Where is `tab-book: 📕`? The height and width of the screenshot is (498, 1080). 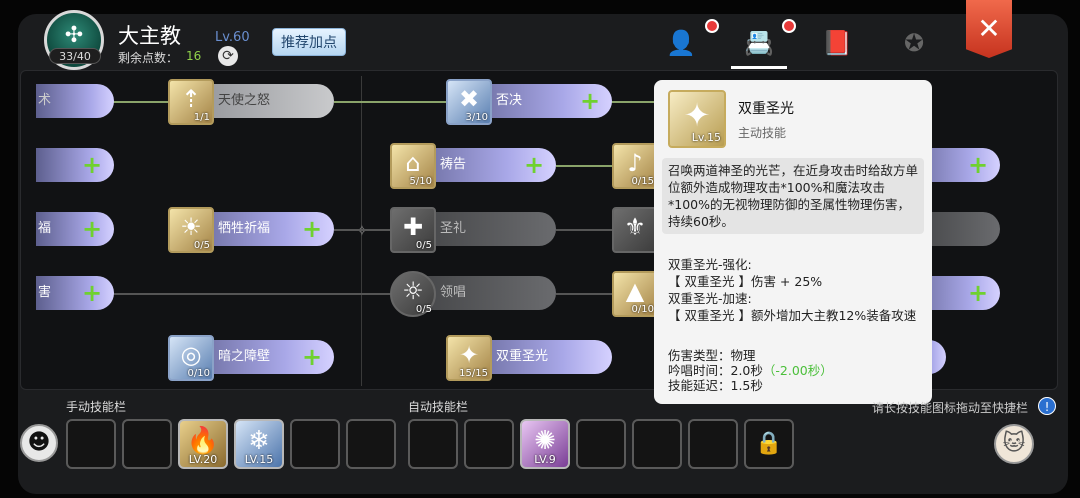
tab-book: 📕 is located at coordinates (837, 43).